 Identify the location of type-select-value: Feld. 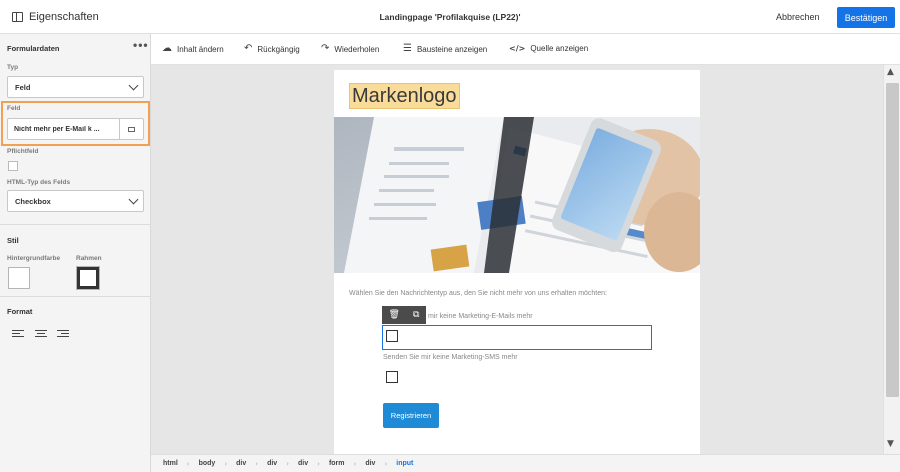
(23, 87).